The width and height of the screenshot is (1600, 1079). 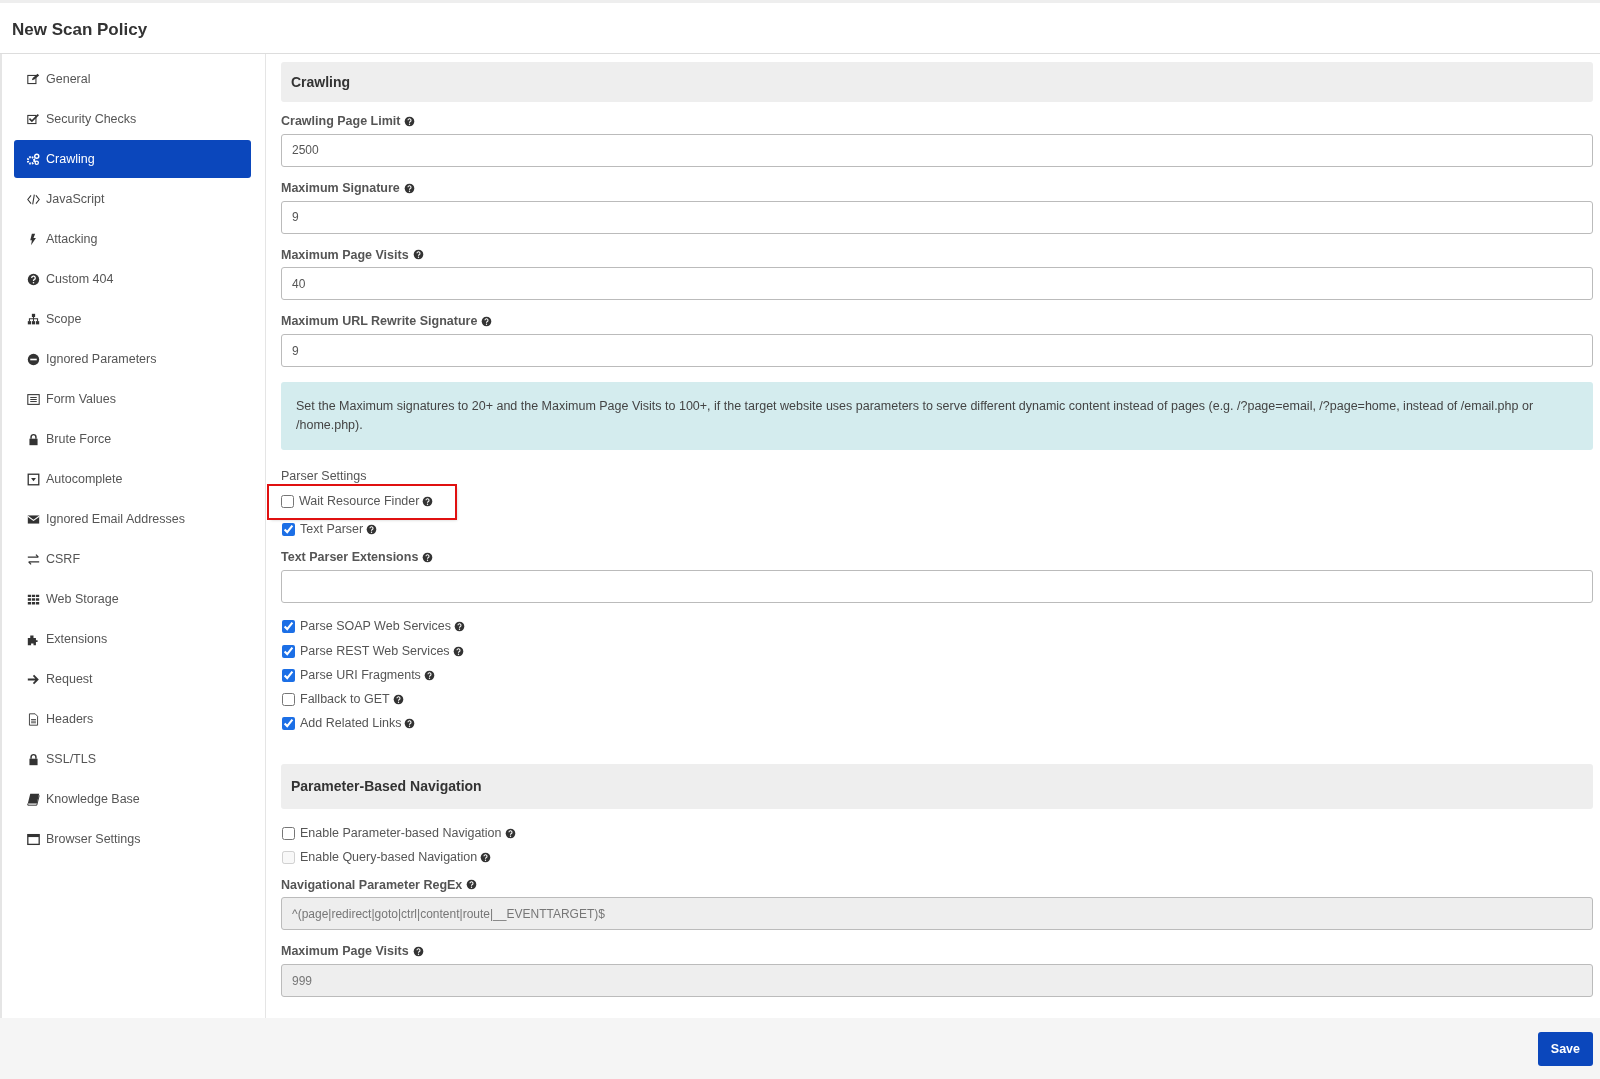 I want to click on sidebar-item: Ignored Email Addresses, so click(x=132, y=519).